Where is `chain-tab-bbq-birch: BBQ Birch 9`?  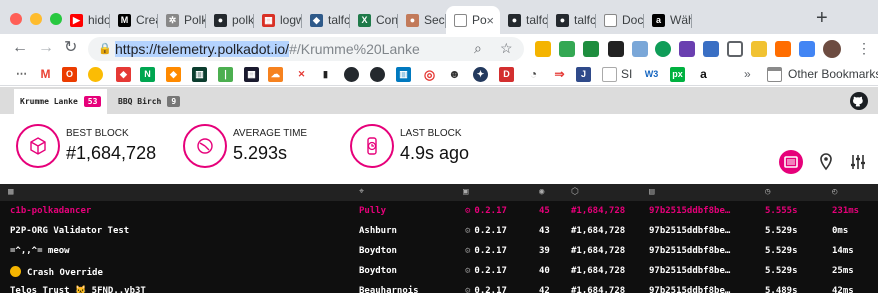 chain-tab-bbq-birch: BBQ Birch 9 is located at coordinates (149, 101).